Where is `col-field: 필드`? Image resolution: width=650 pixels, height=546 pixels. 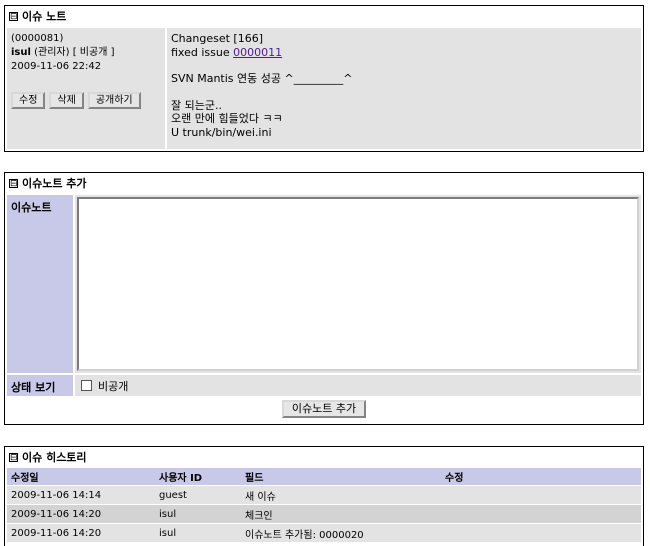
col-field: 필드 is located at coordinates (341, 477).